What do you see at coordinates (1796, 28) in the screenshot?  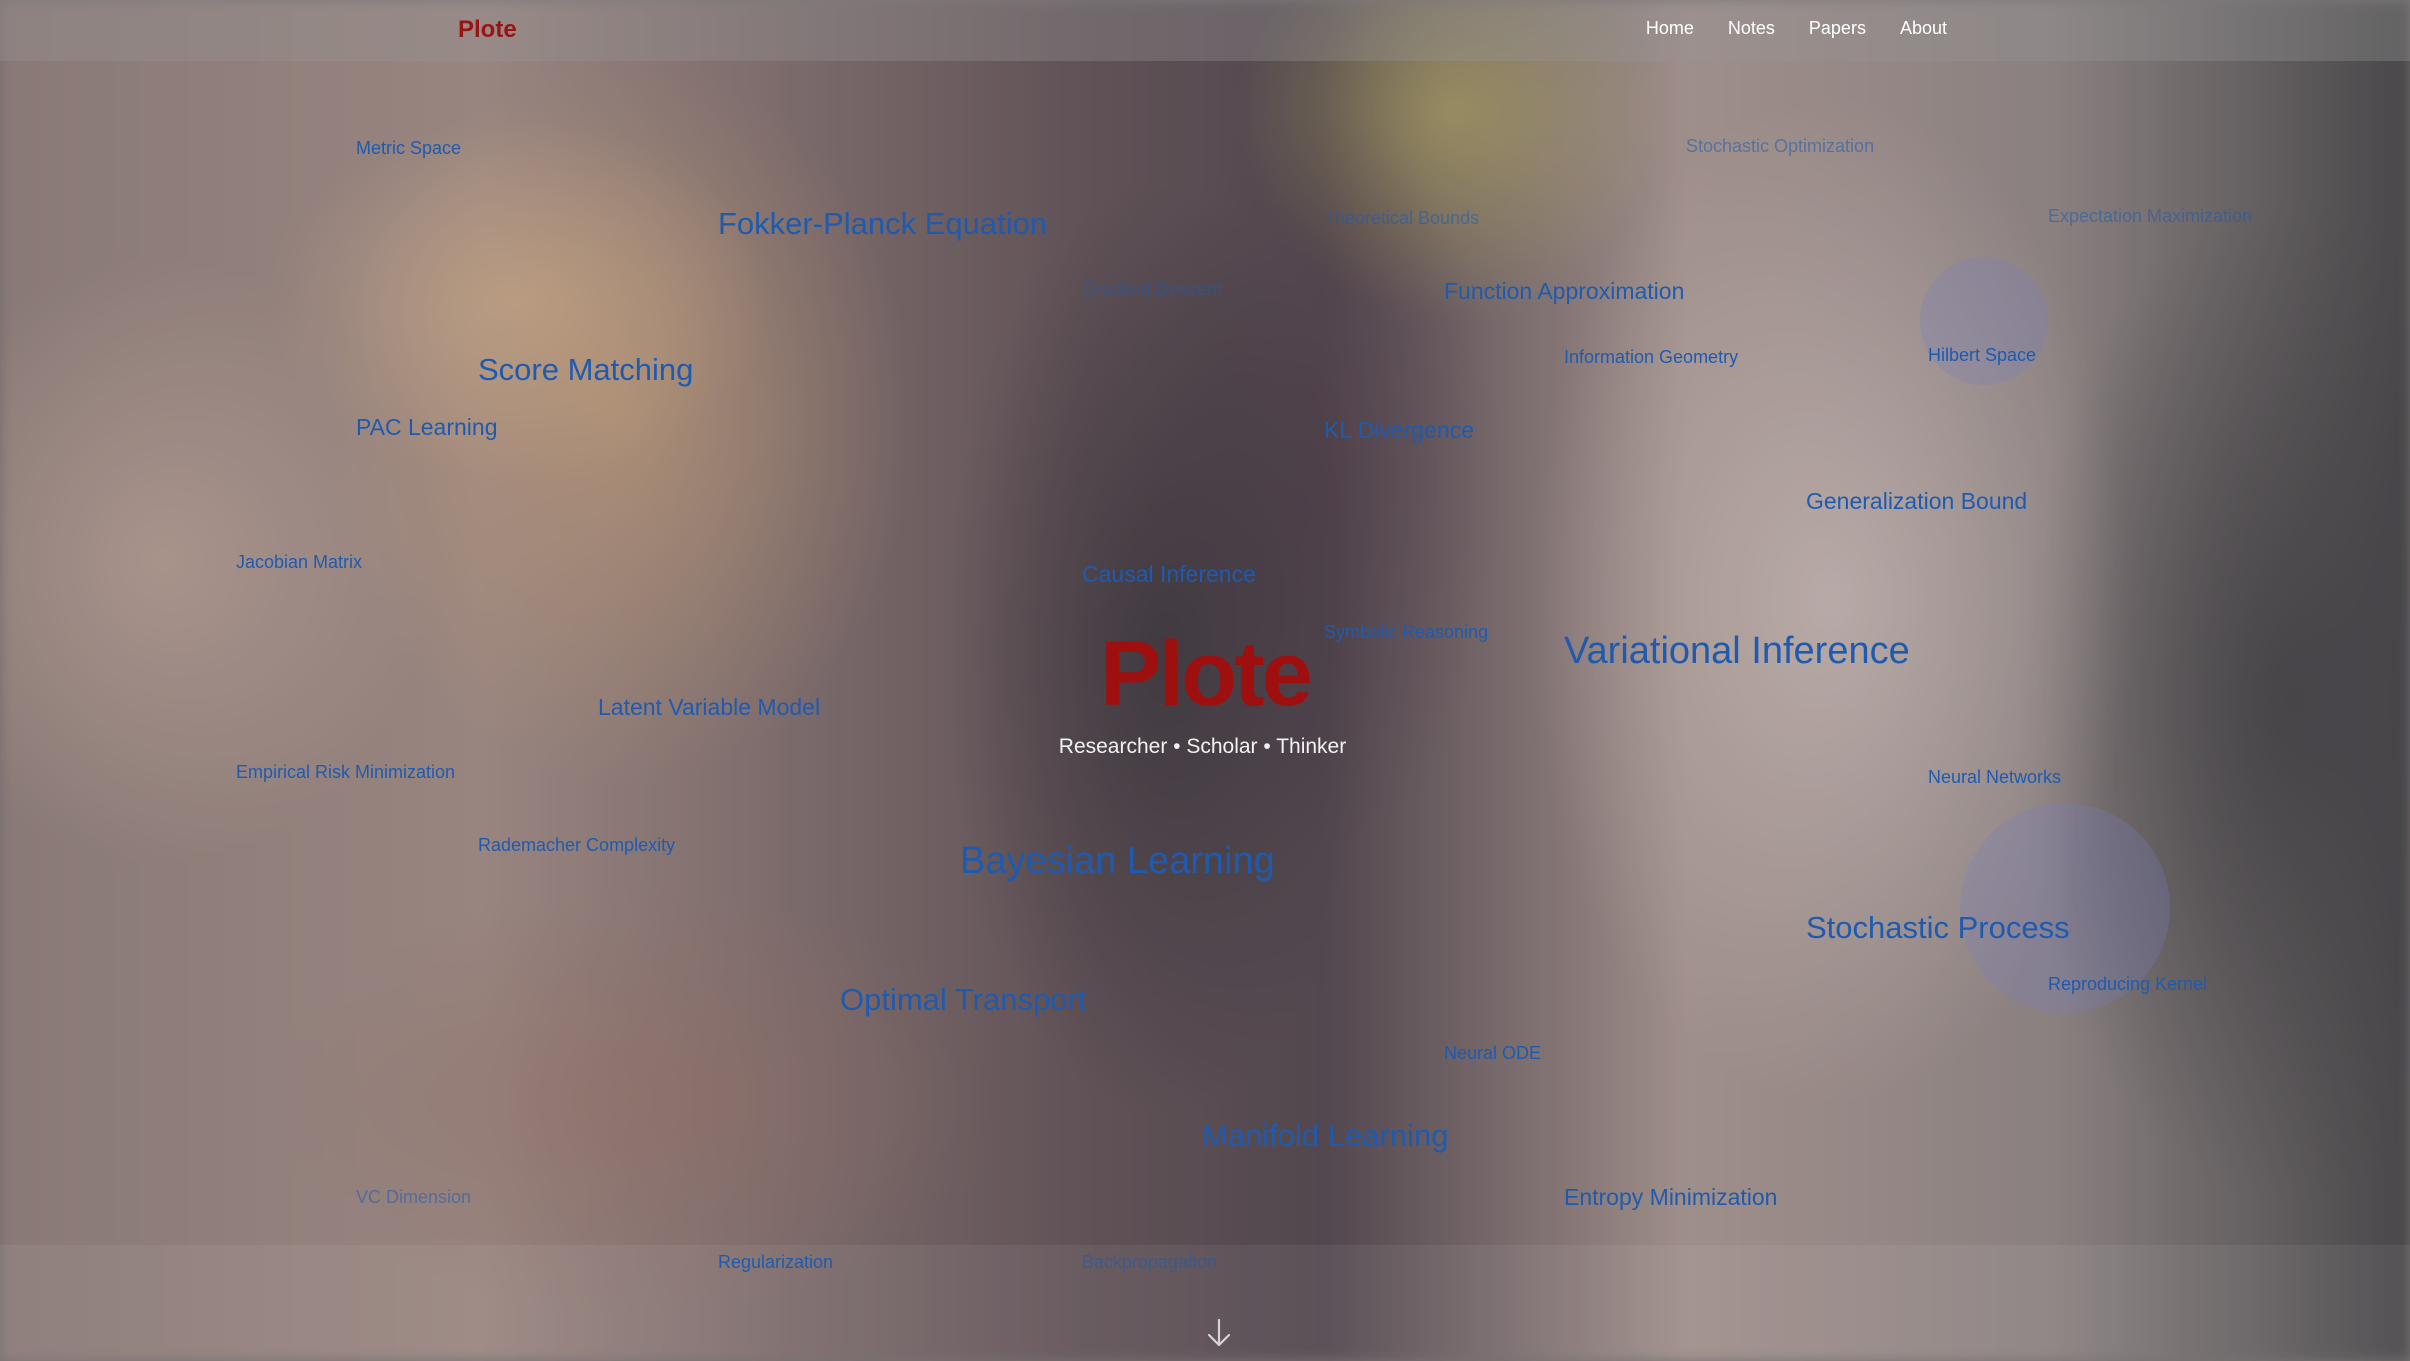 I see `nav-links: Home Notes Papers About` at bounding box center [1796, 28].